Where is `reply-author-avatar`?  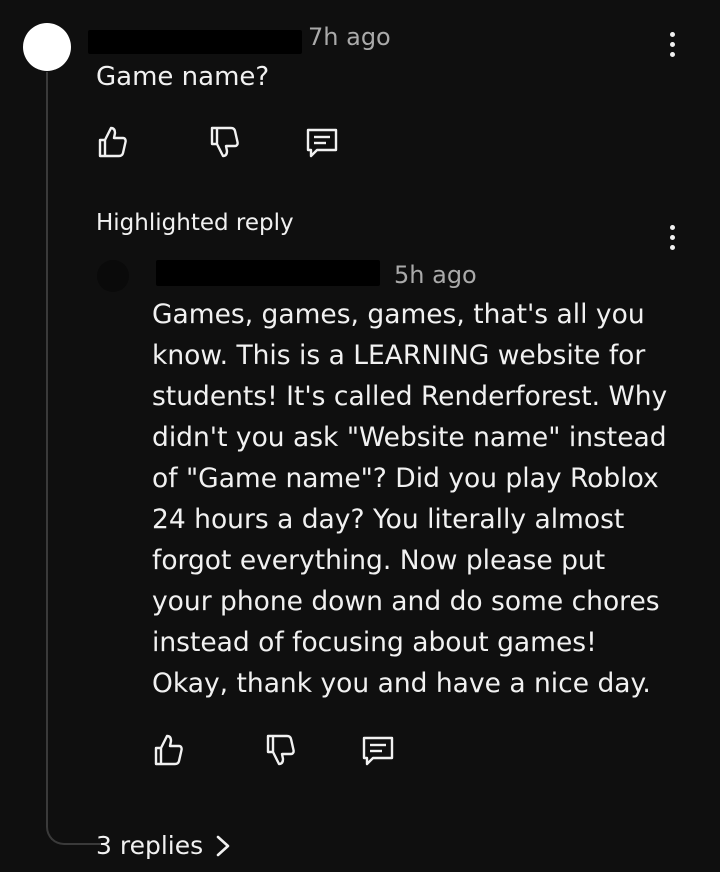
reply-author-avatar is located at coordinates (113, 276).